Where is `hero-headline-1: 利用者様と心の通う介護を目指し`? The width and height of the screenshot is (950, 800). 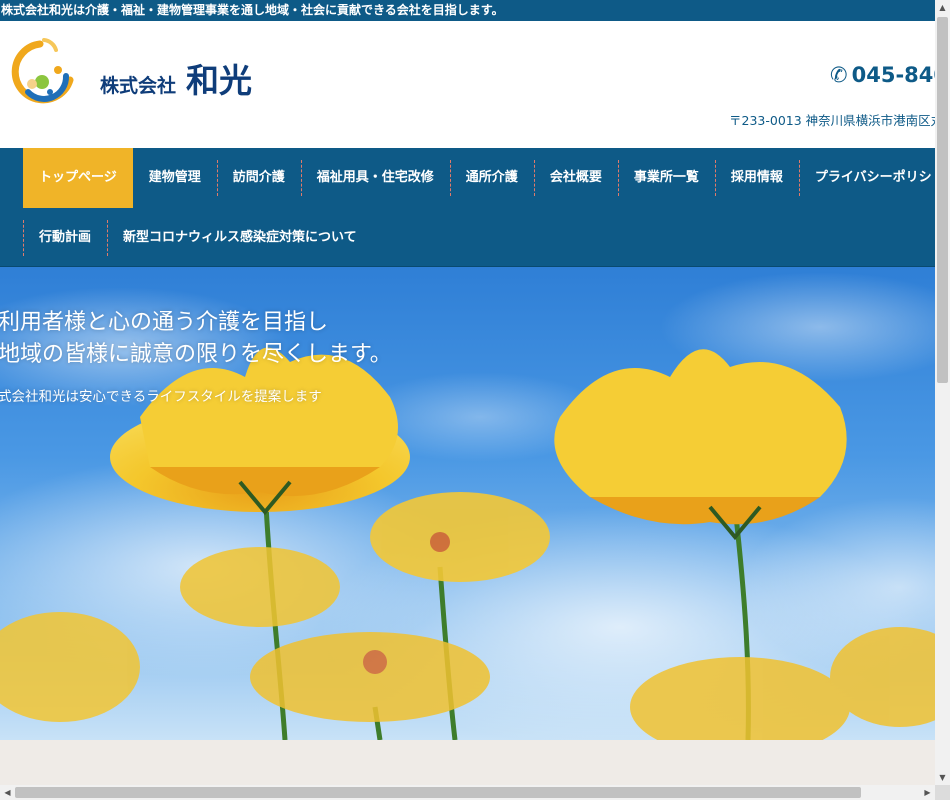
hero-headline-1: 利用者様と心の通う介護を目指し is located at coordinates (164, 322).